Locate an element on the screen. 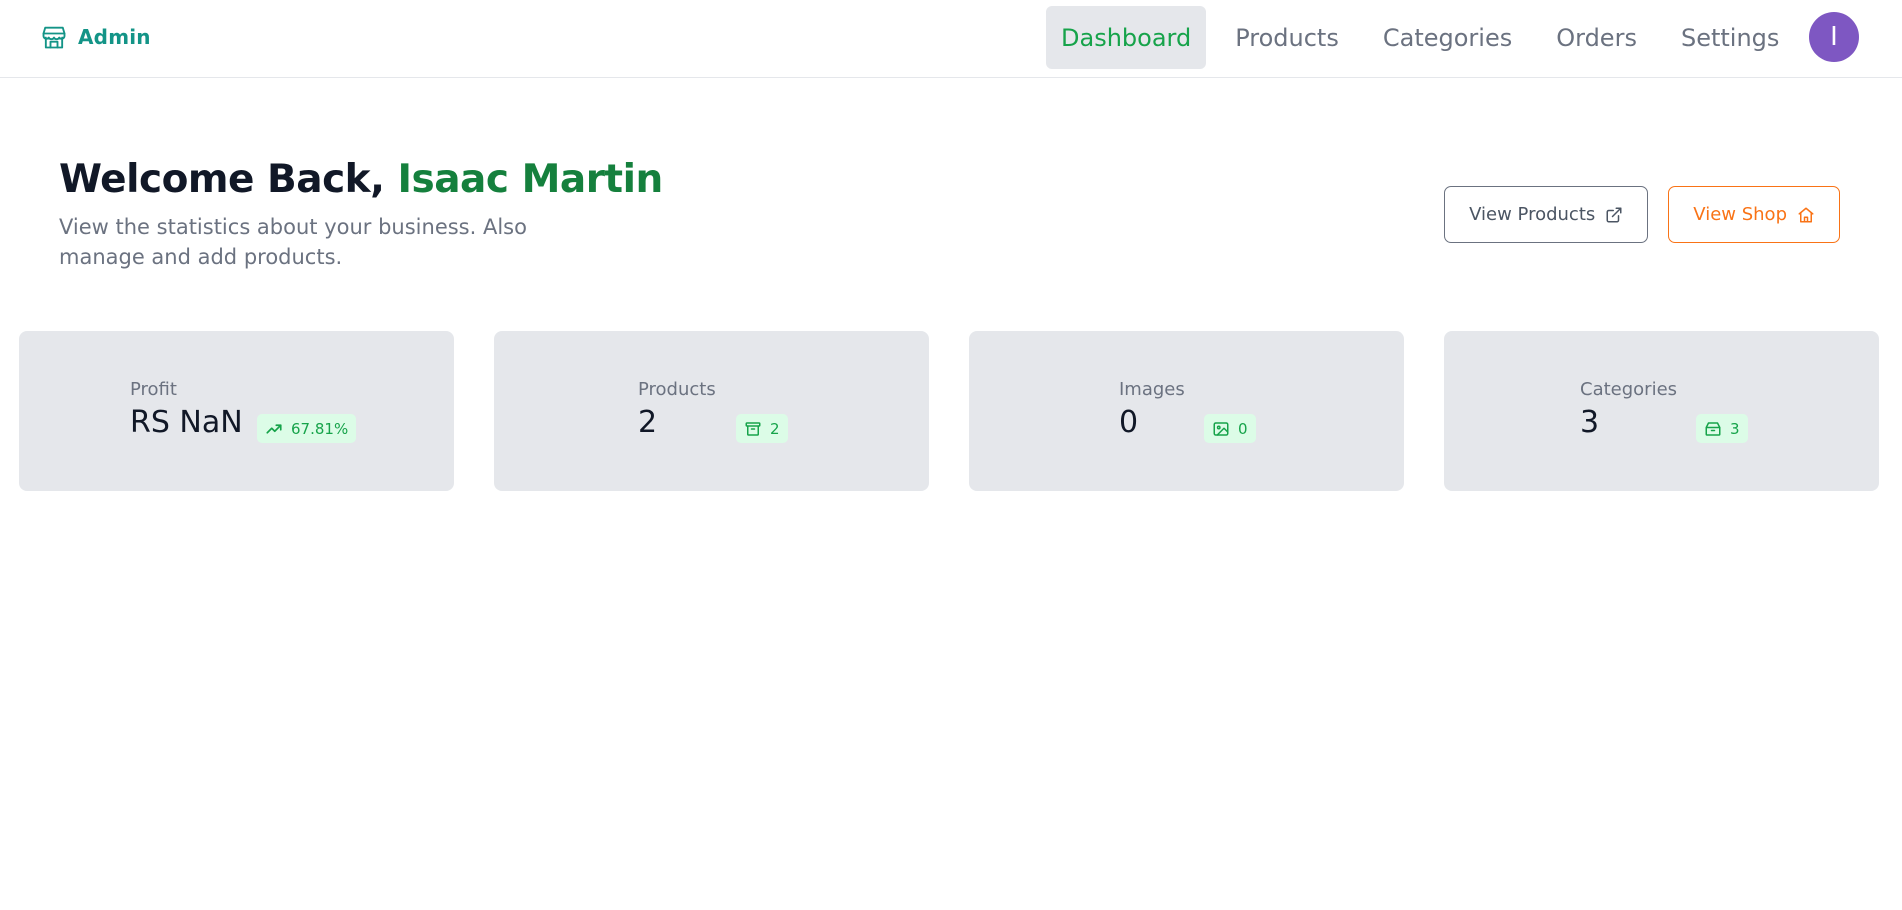 The image size is (1902, 910). nav-settings: Settings is located at coordinates (1730, 37).